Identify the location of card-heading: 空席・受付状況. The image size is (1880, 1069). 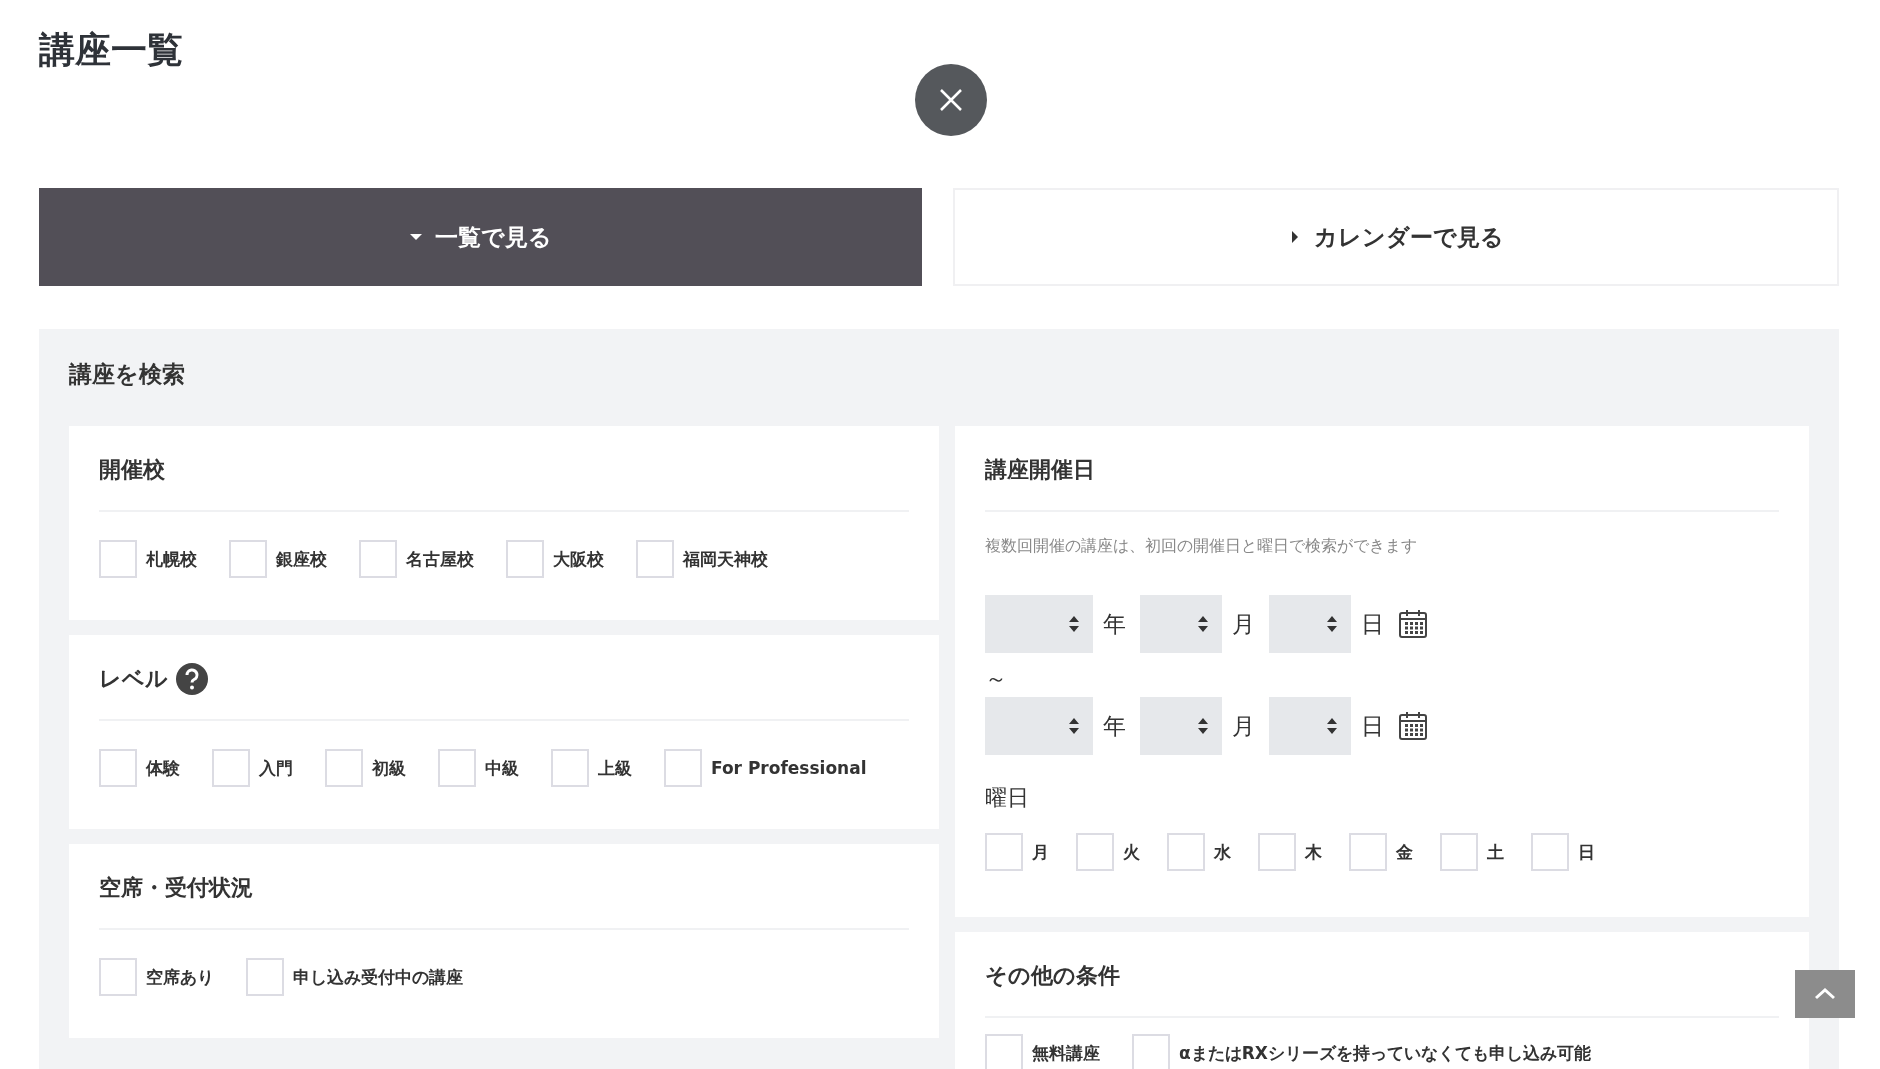
(176, 888).